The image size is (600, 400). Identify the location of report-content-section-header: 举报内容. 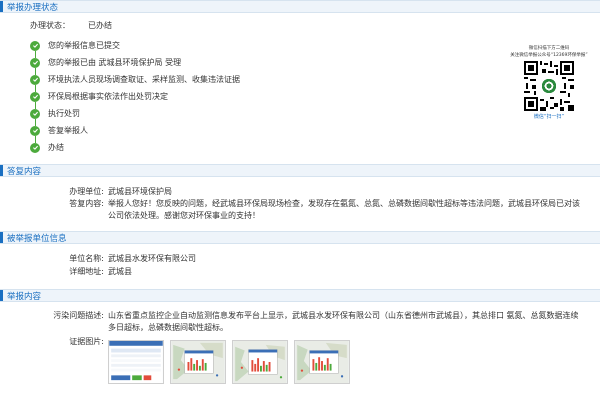
(300, 295).